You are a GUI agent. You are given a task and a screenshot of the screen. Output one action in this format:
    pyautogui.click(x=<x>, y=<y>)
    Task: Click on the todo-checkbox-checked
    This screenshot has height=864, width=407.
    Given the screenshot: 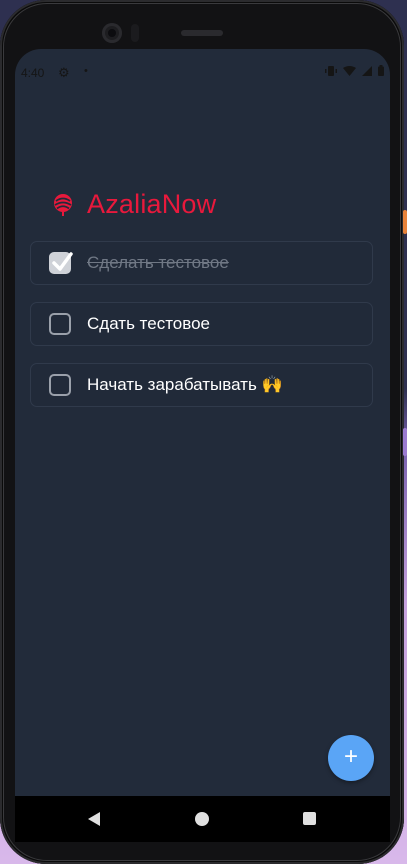 What is the action you would take?
    pyautogui.click(x=61, y=263)
    